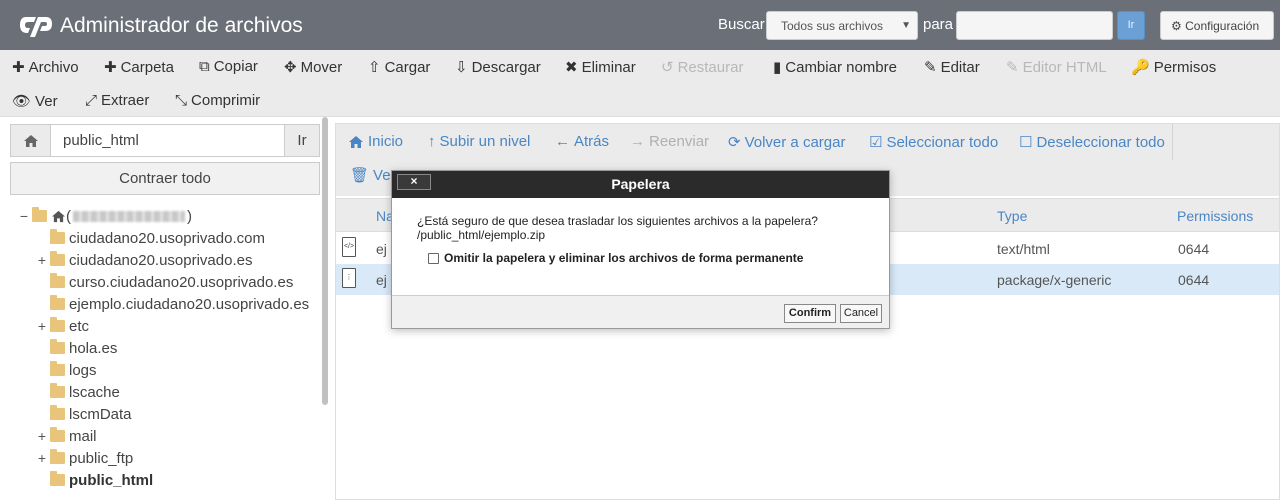  I want to click on back-button: ← Atrás, so click(582, 141).